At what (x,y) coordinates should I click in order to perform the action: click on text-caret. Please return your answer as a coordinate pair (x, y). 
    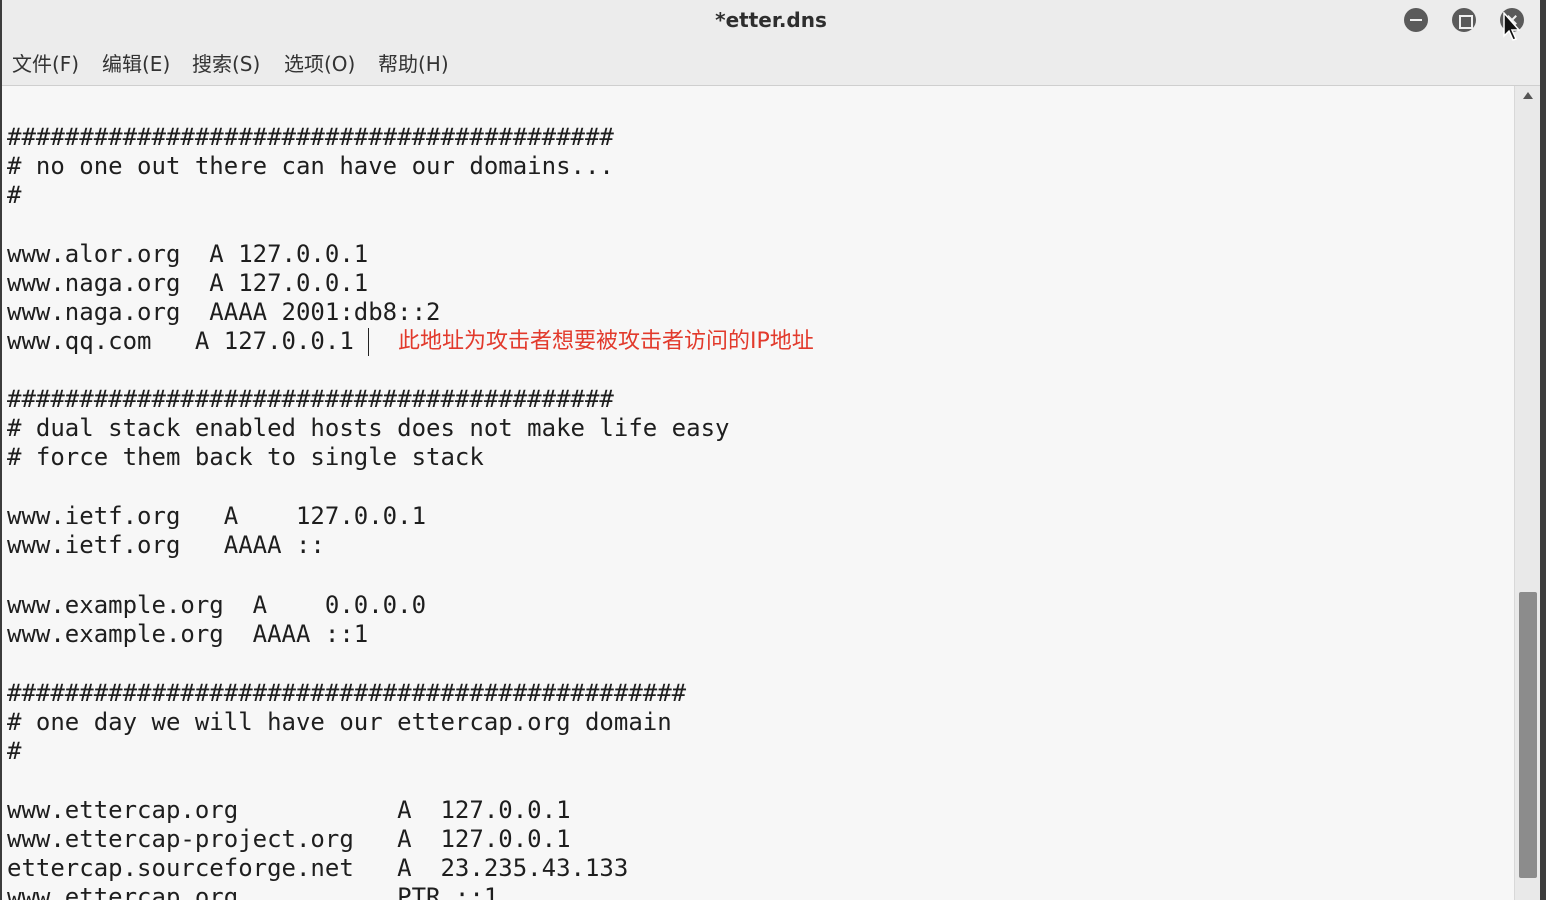
    Looking at the image, I should click on (368, 342).